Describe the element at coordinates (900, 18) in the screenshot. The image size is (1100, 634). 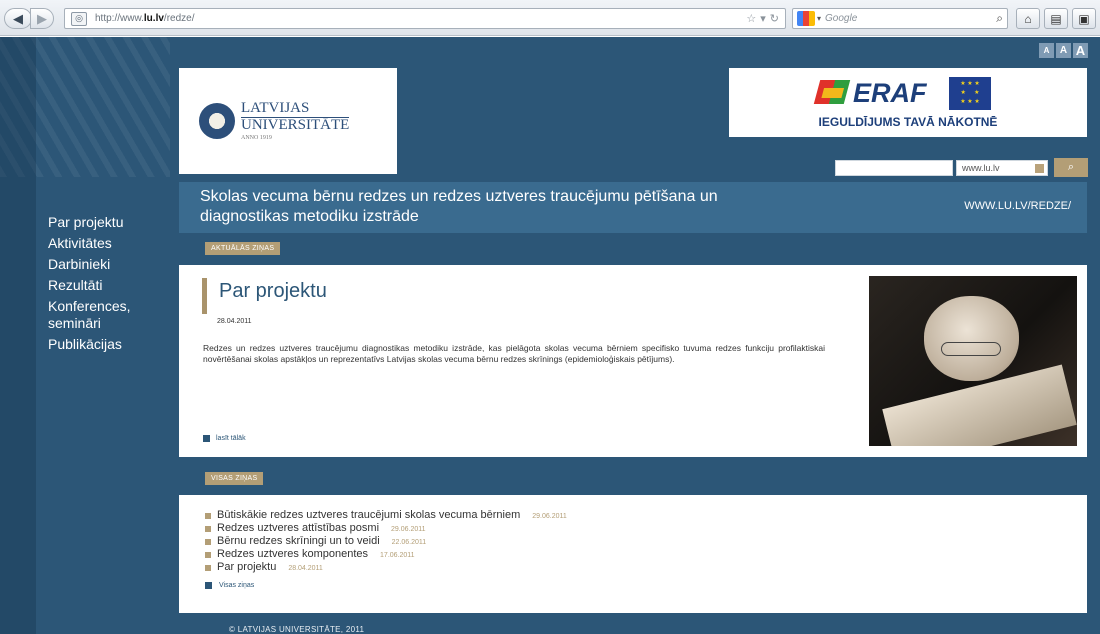
I see `browser-search-field: ▾ Google ⌕` at that location.